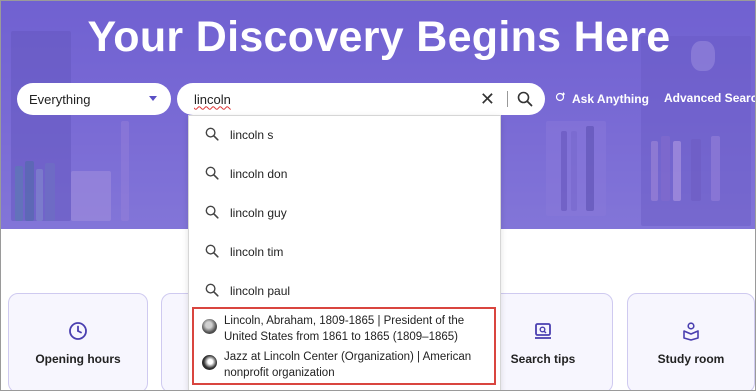 This screenshot has height=391, width=756. Describe the element at coordinates (258, 213) in the screenshot. I see `suggestion-text: lincoln guy` at that location.